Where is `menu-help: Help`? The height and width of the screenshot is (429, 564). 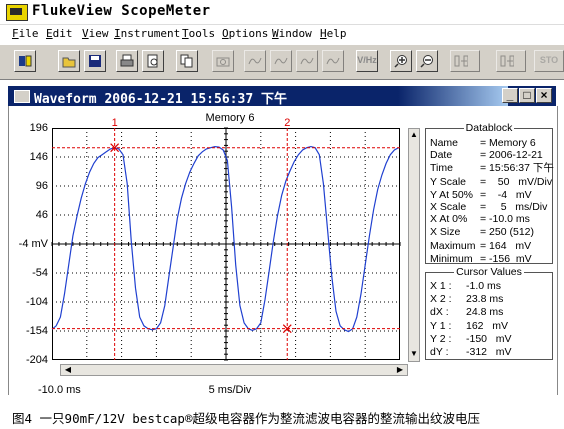
menu-help: Help is located at coordinates (333, 33).